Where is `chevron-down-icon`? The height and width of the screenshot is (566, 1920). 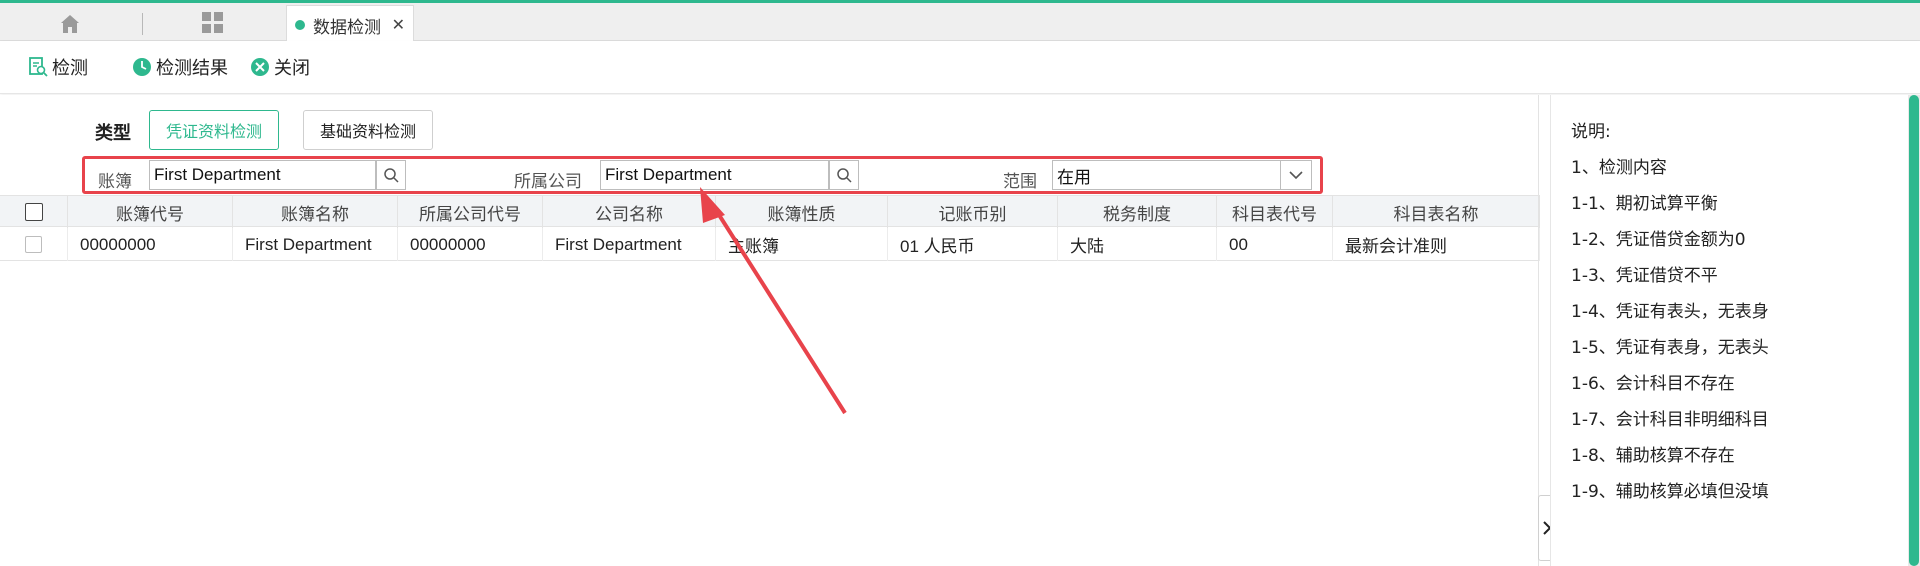 chevron-down-icon is located at coordinates (1296, 175).